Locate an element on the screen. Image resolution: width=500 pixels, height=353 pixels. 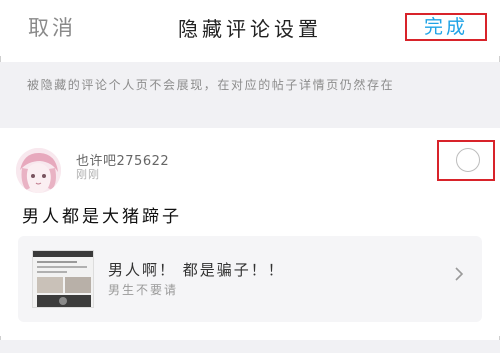
chevron-right-icon is located at coordinates (459, 276).